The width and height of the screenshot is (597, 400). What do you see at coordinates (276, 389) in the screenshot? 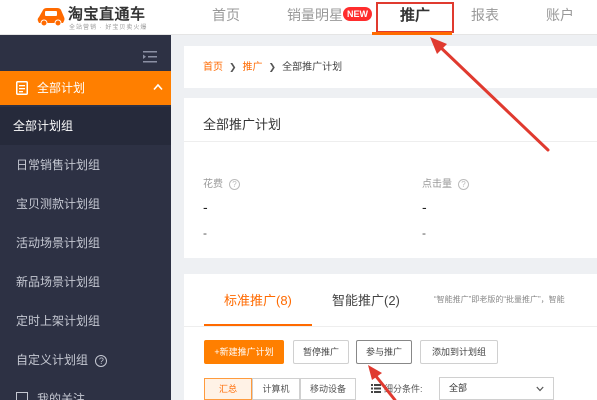
I see `device-pc-tab: 计算机` at bounding box center [276, 389].